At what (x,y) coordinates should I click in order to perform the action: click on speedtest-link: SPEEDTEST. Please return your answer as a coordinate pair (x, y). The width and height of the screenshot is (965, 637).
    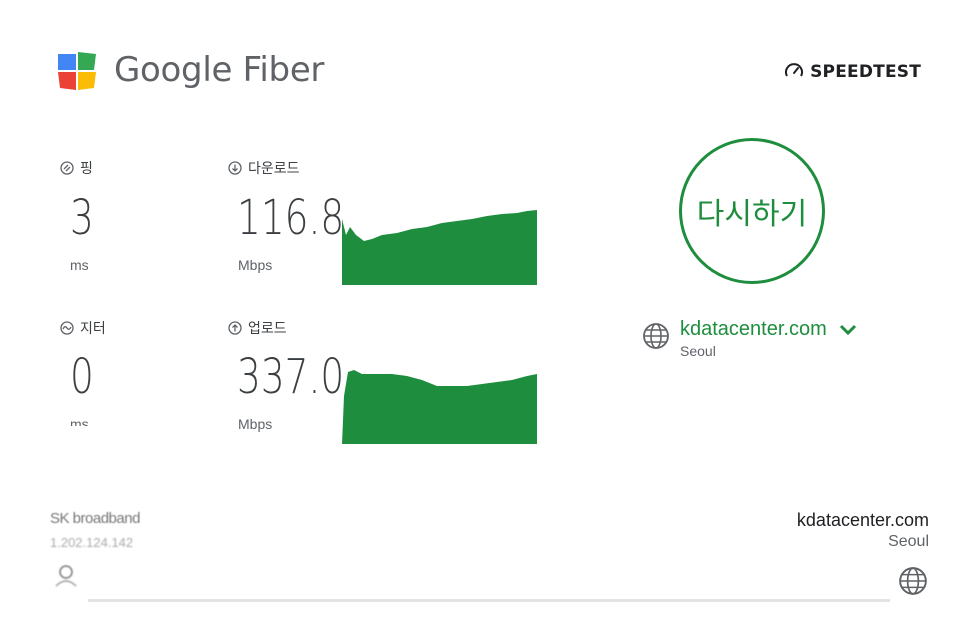
    Looking at the image, I should click on (852, 72).